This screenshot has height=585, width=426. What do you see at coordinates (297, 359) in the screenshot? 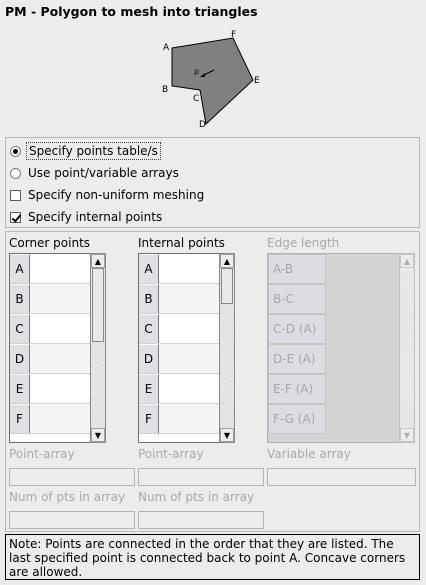
I see `row-header: D-E (A)` at bounding box center [297, 359].